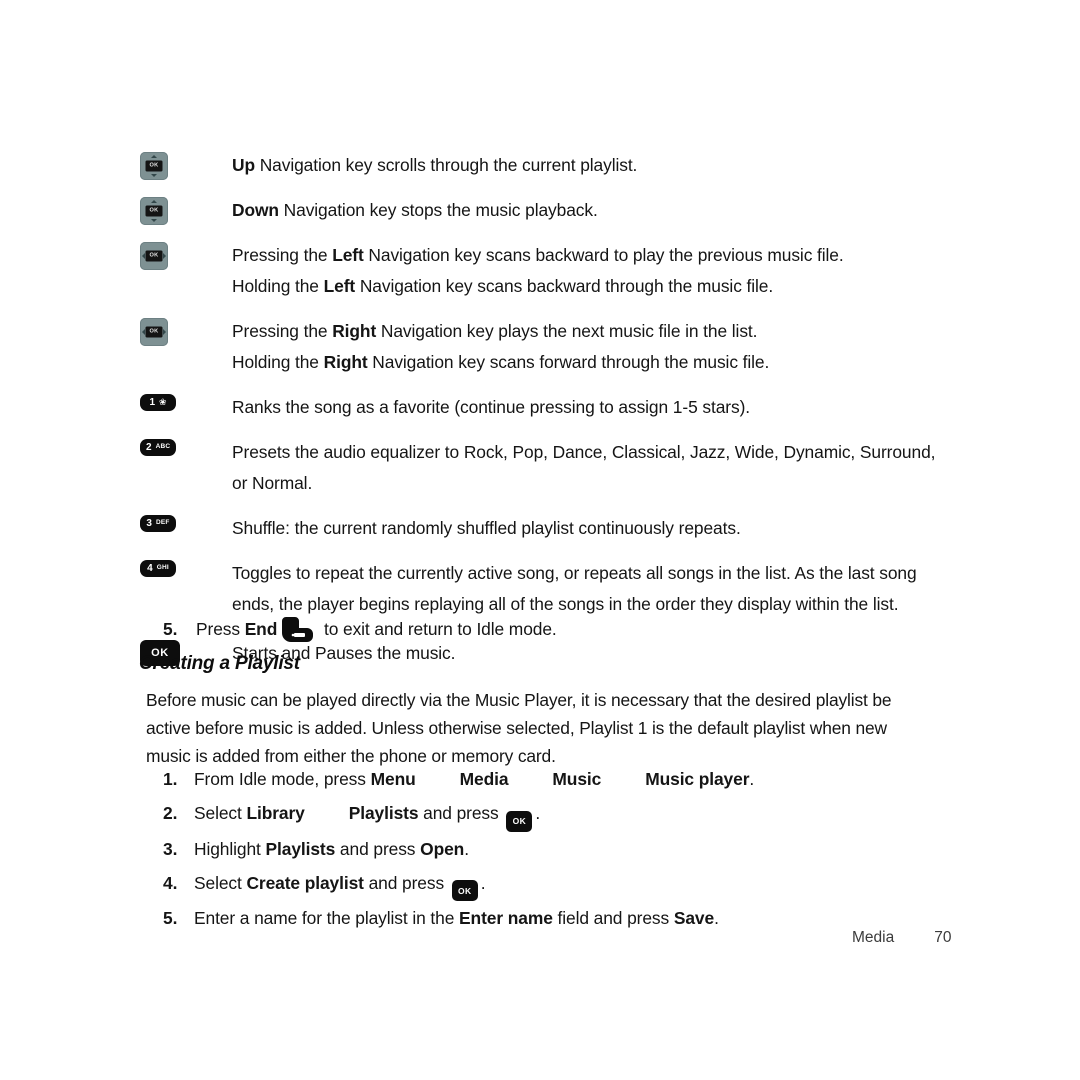 The height and width of the screenshot is (1080, 1080). Describe the element at coordinates (150, 568) in the screenshot. I see `number-key-digit: 4` at that location.